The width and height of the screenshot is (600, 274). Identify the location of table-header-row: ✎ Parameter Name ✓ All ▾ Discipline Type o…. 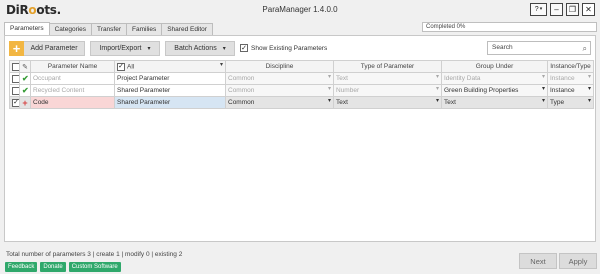
(301, 66).